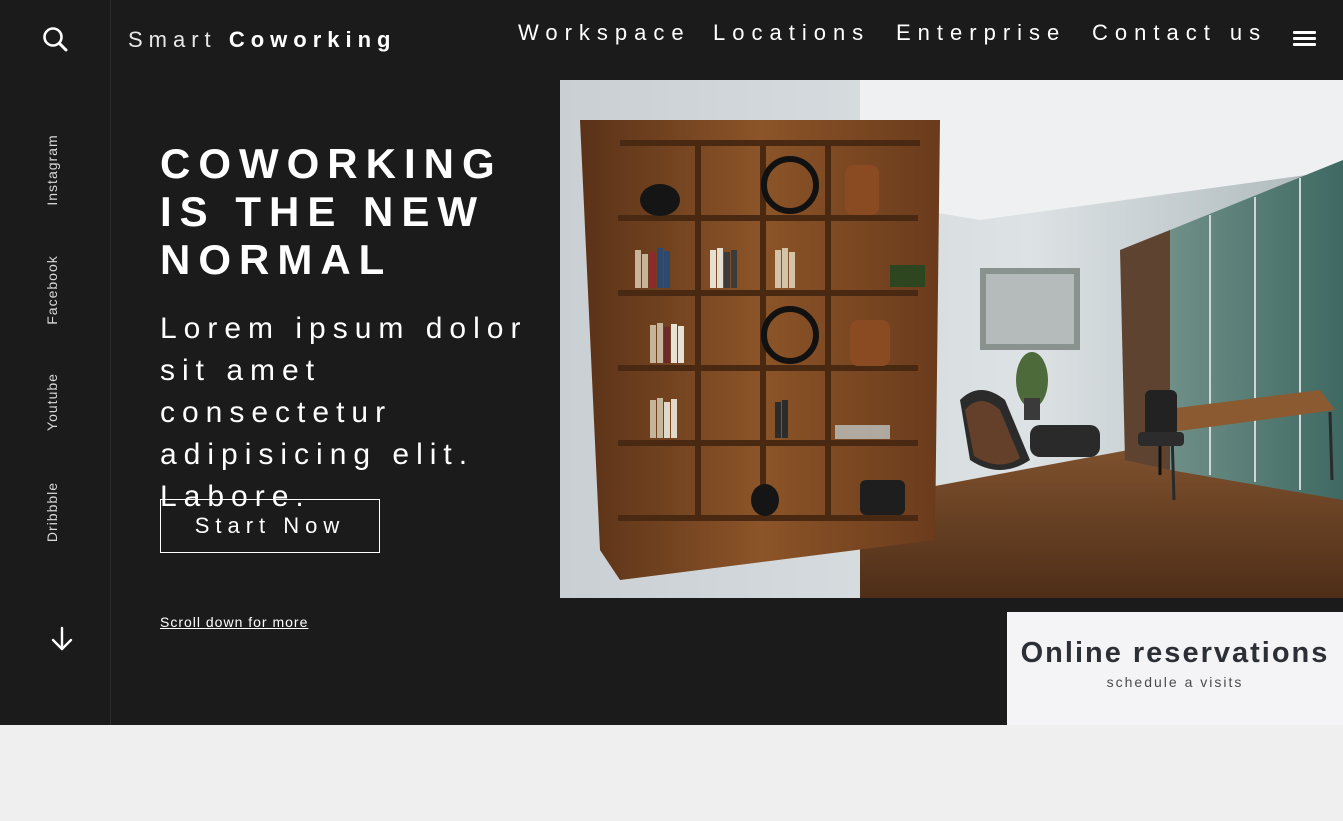 The width and height of the screenshot is (1343, 821). I want to click on online-reservations-card: Online reservations schedule a visits, so click(1175, 668).